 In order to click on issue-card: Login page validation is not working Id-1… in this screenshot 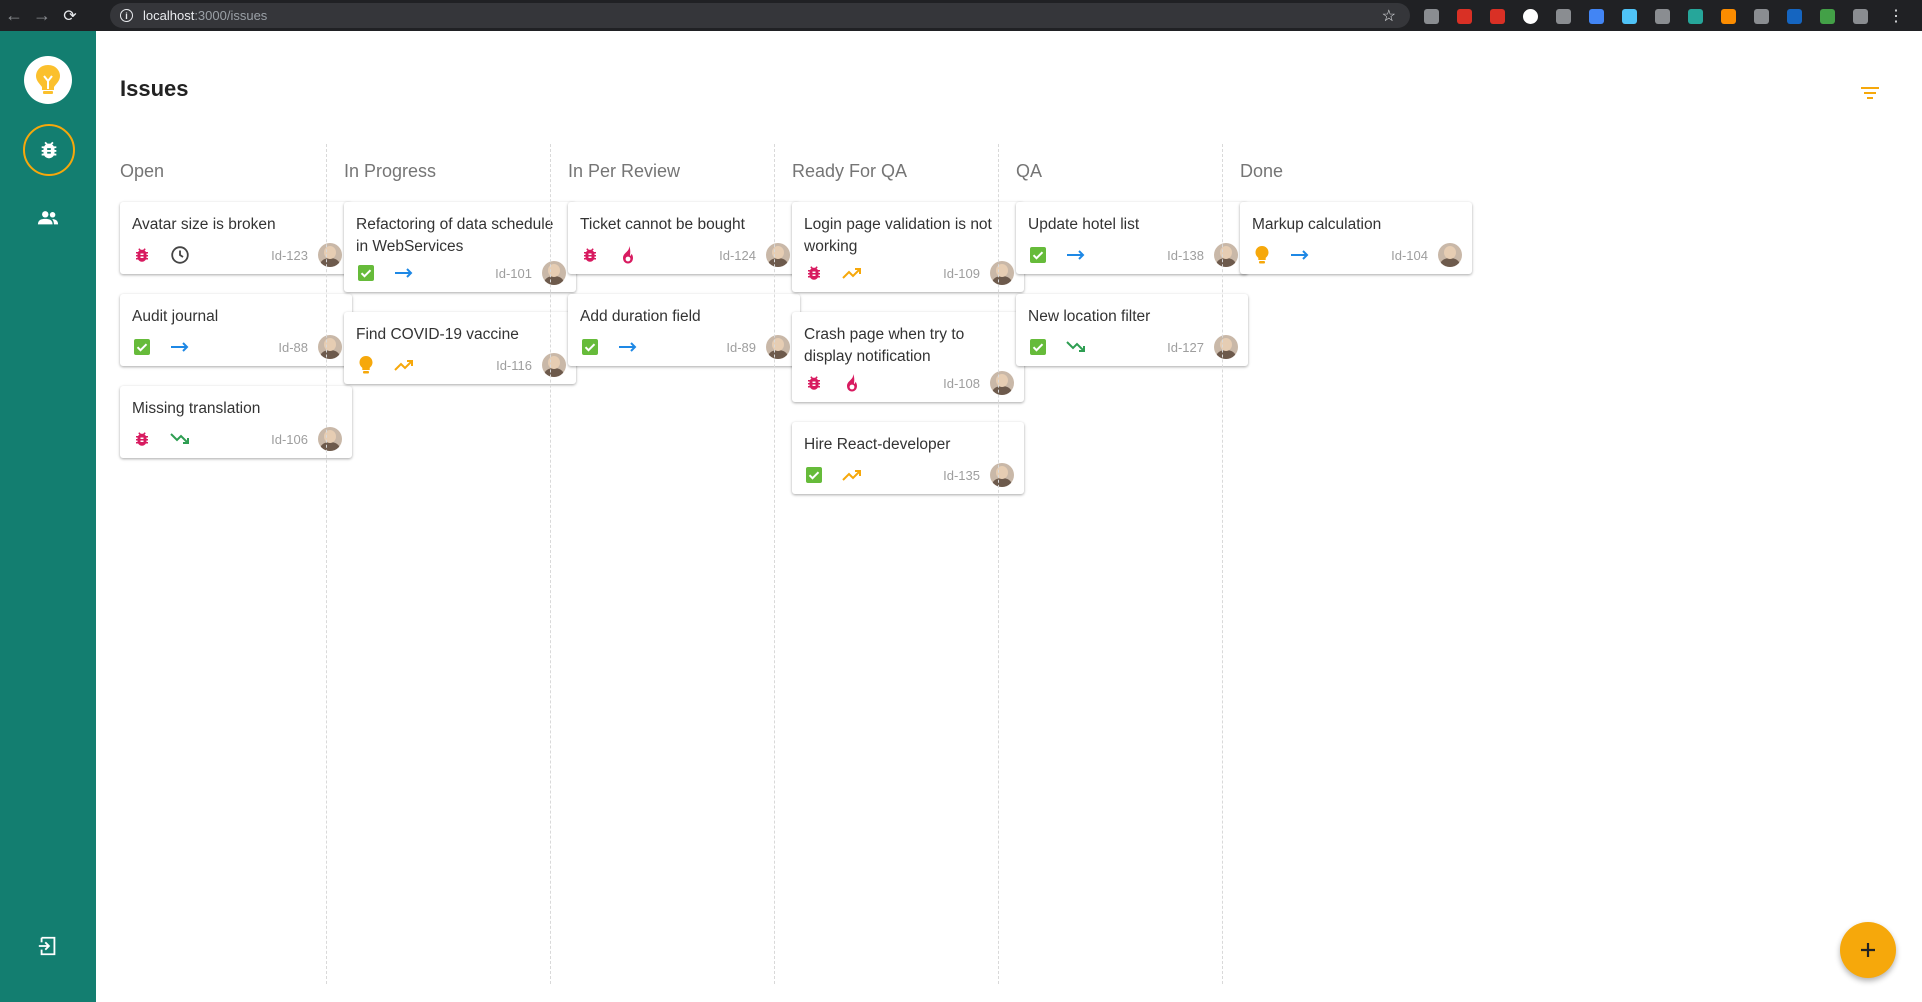, I will do `click(908, 247)`.